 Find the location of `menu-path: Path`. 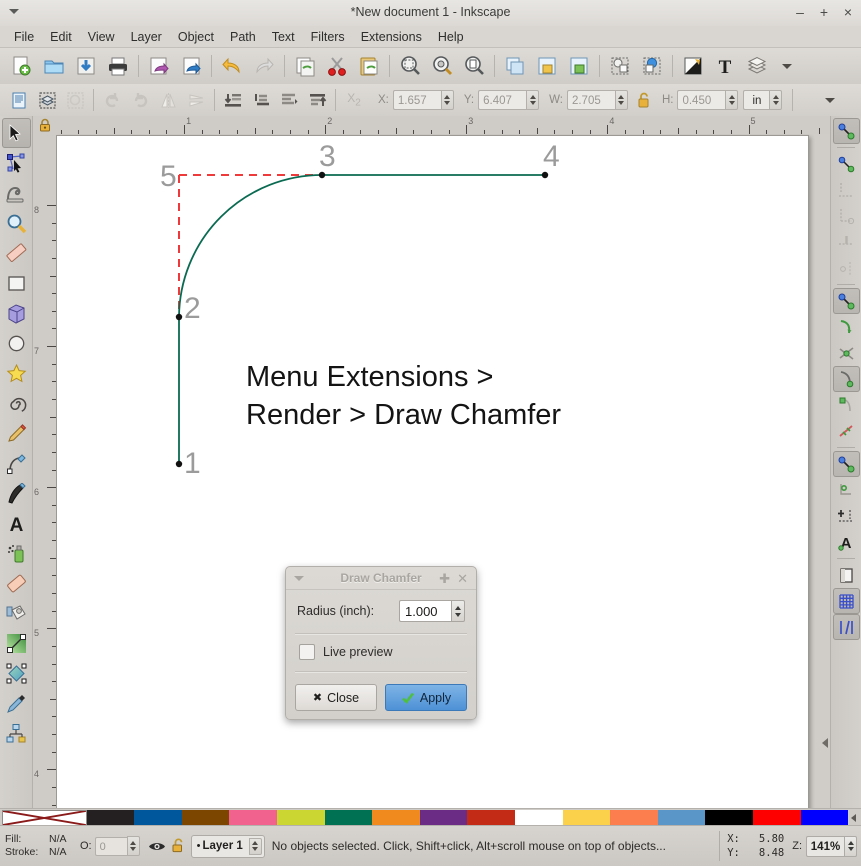

menu-path: Path is located at coordinates (243, 37).